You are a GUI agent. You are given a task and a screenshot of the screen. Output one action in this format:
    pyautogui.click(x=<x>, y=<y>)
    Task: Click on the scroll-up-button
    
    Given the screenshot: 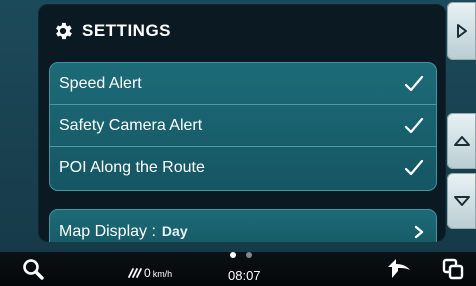 What is the action you would take?
    pyautogui.click(x=461, y=141)
    